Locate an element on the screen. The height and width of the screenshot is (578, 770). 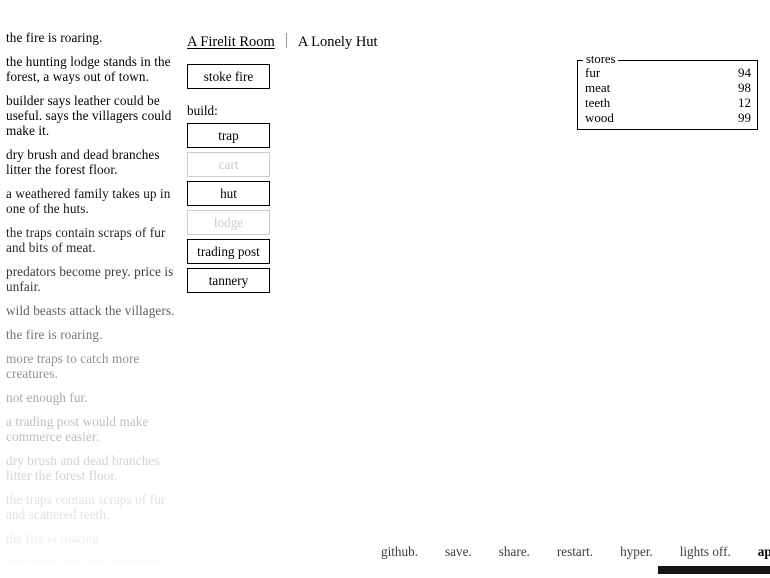
notification-message: not enough fur. is located at coordinates (47, 397).